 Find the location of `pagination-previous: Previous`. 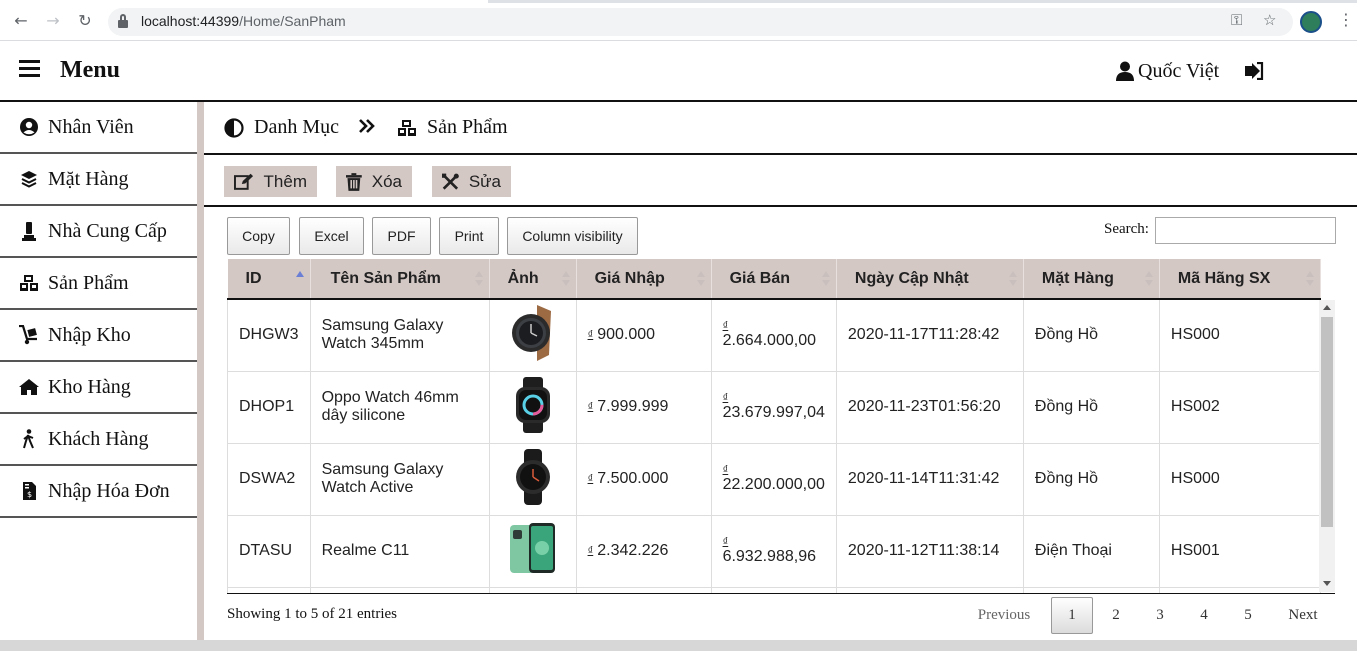

pagination-previous: Previous is located at coordinates (1004, 615).